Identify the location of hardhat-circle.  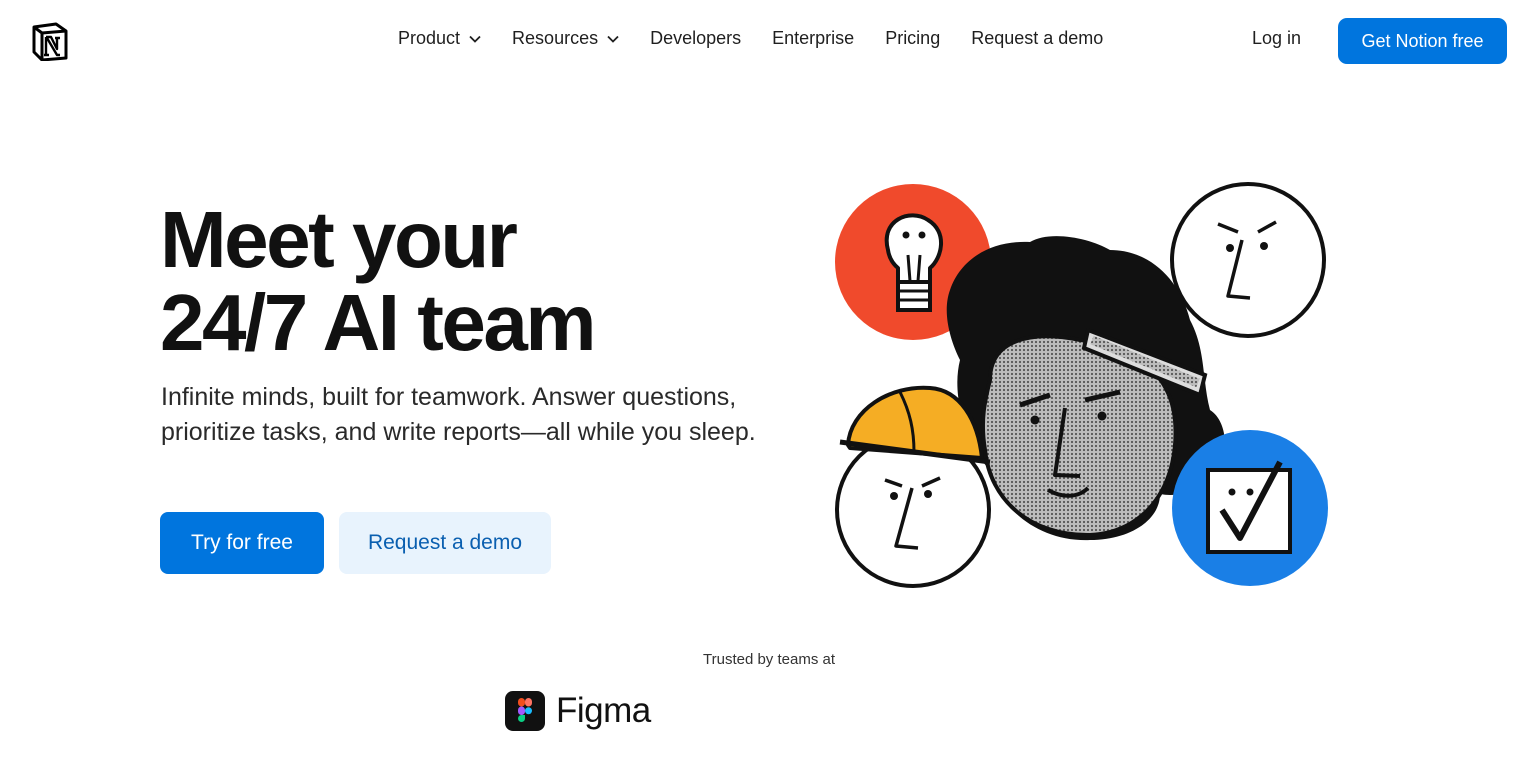
(913, 486).